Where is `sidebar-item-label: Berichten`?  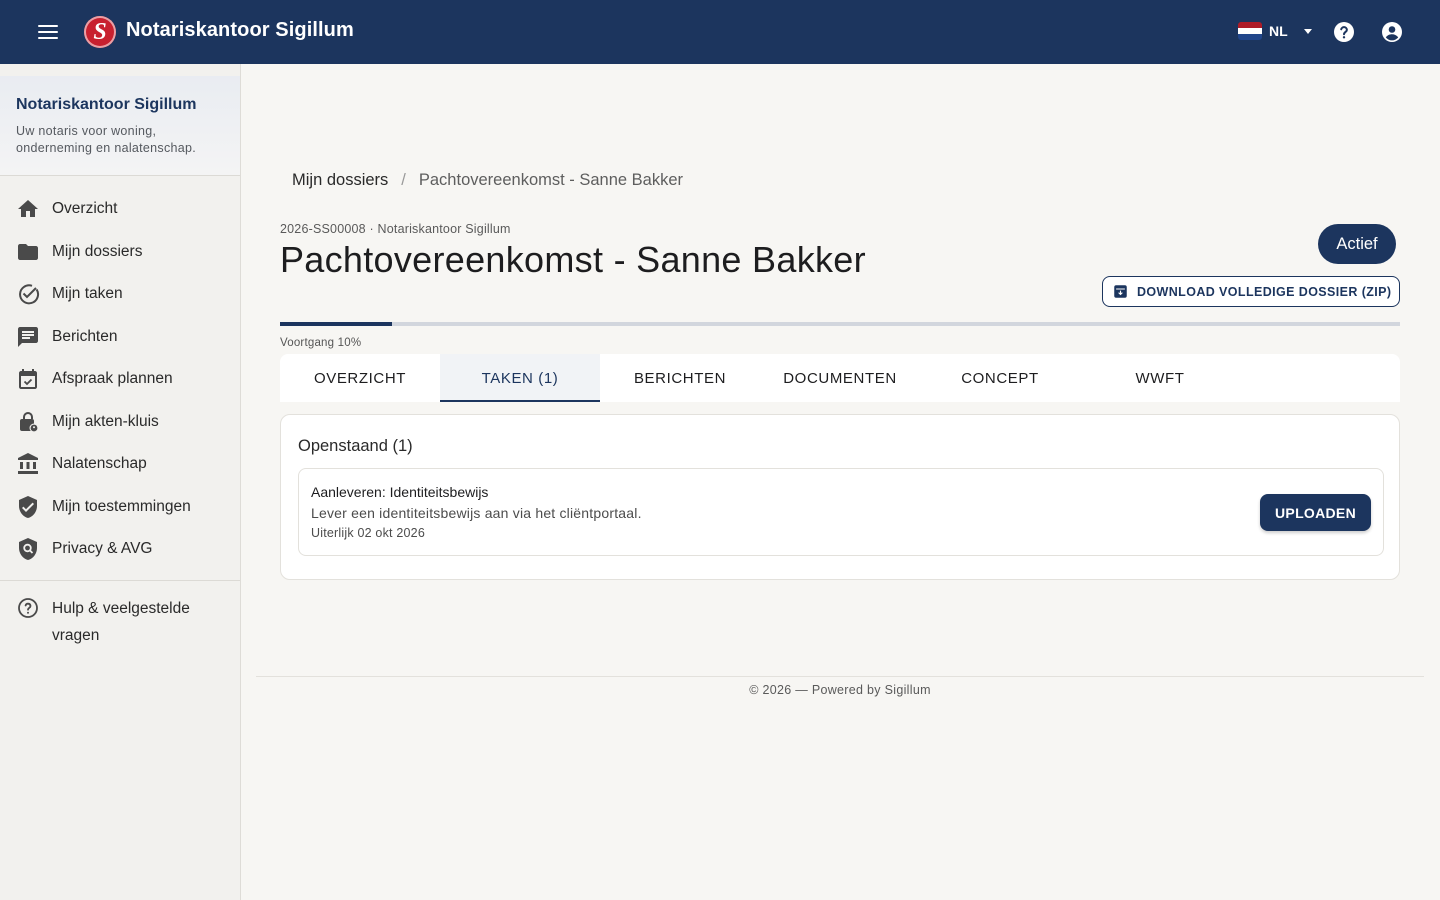 sidebar-item-label: Berichten is located at coordinates (85, 336).